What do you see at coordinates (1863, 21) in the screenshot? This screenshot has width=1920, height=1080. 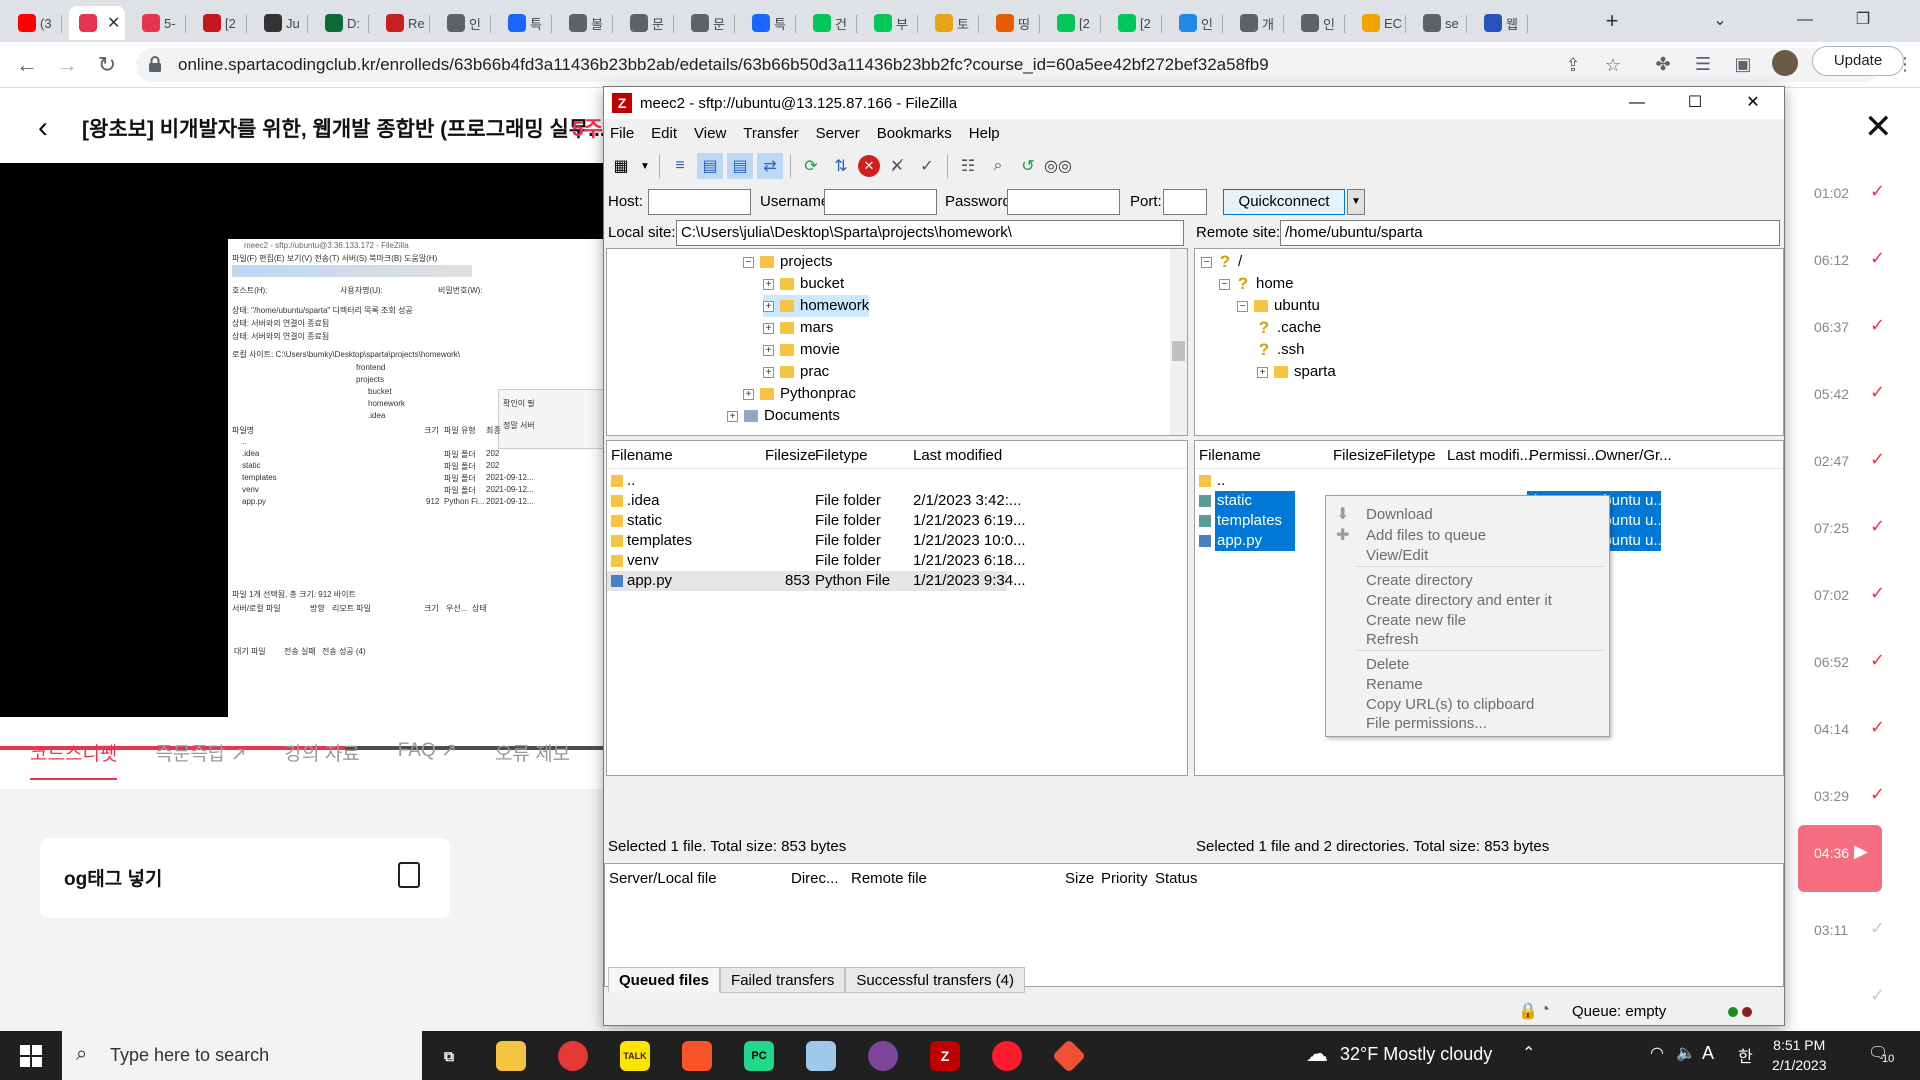 I see `restore-button: ❐` at bounding box center [1863, 21].